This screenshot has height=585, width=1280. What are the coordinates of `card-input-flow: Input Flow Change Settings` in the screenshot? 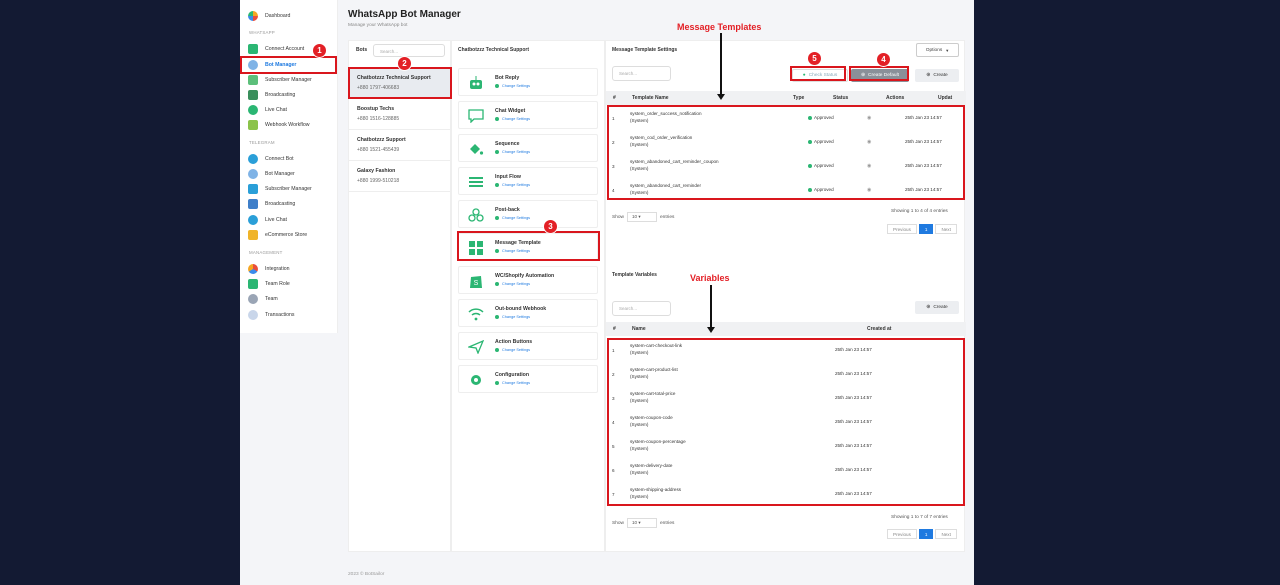 It's located at (528, 181).